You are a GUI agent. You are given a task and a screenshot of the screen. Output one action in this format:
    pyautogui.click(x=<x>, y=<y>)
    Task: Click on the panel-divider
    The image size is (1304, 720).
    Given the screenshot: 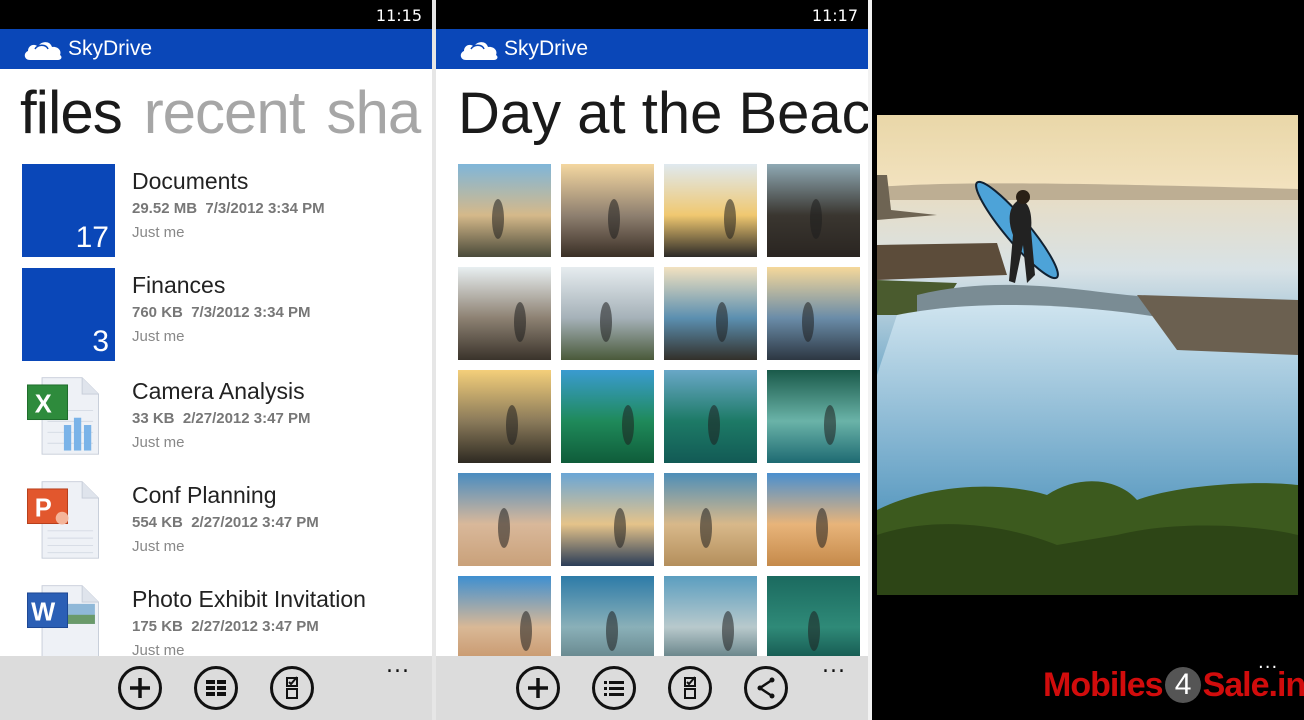 What is the action you would take?
    pyautogui.click(x=870, y=360)
    